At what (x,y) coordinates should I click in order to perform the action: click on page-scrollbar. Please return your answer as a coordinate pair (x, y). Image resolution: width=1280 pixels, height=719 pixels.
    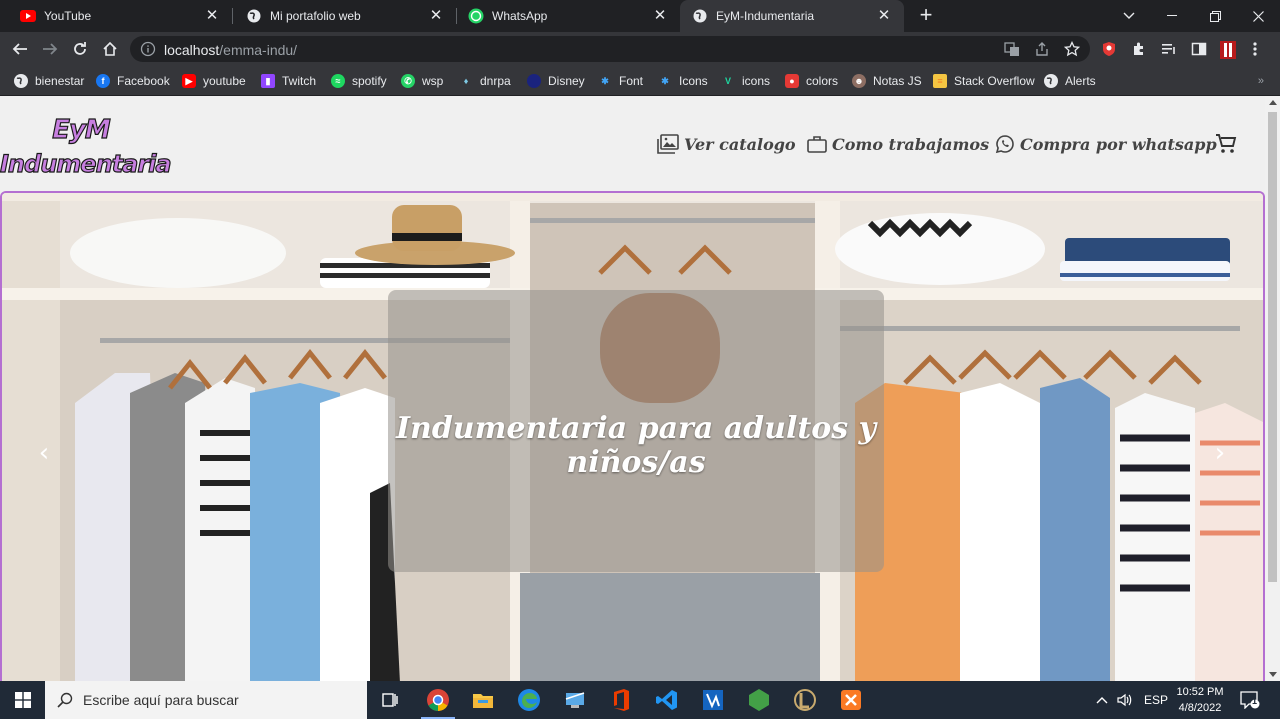
    Looking at the image, I should click on (1272, 388).